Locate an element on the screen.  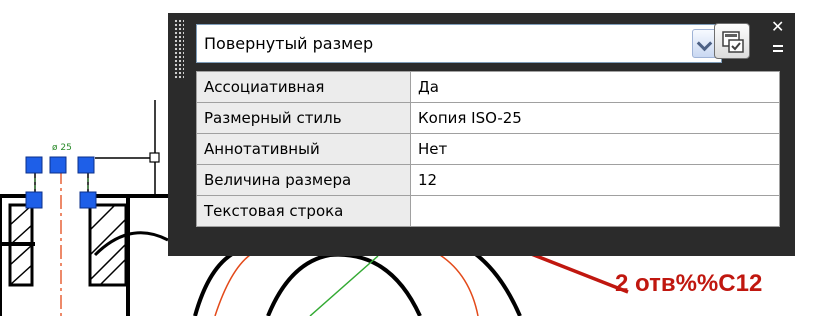
property-value: Да is located at coordinates (595, 87).